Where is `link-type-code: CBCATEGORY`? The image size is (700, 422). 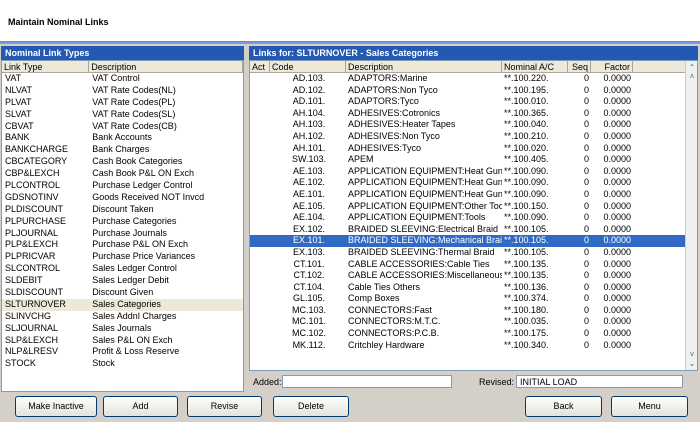
link-type-code: CBCATEGORY is located at coordinates (36, 161).